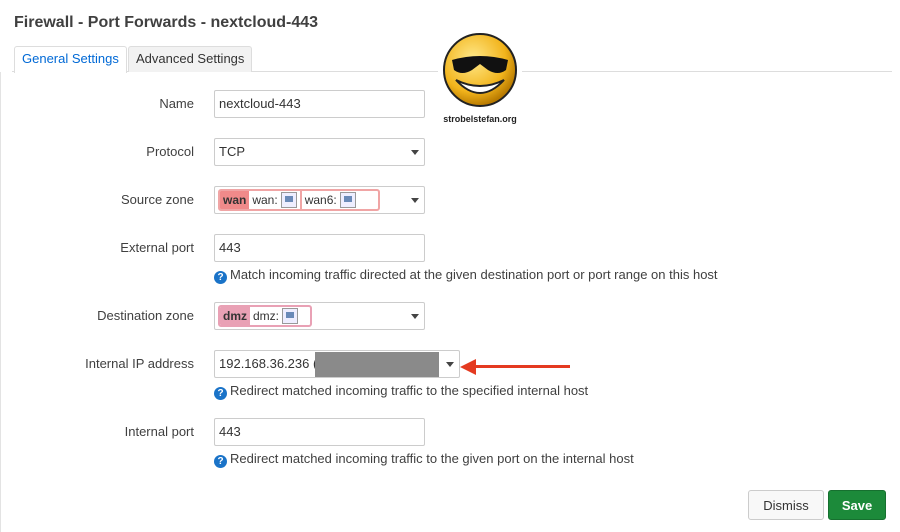 The image size is (900, 532). What do you see at coordinates (232, 151) in the screenshot?
I see `protocol-value: TCP` at bounding box center [232, 151].